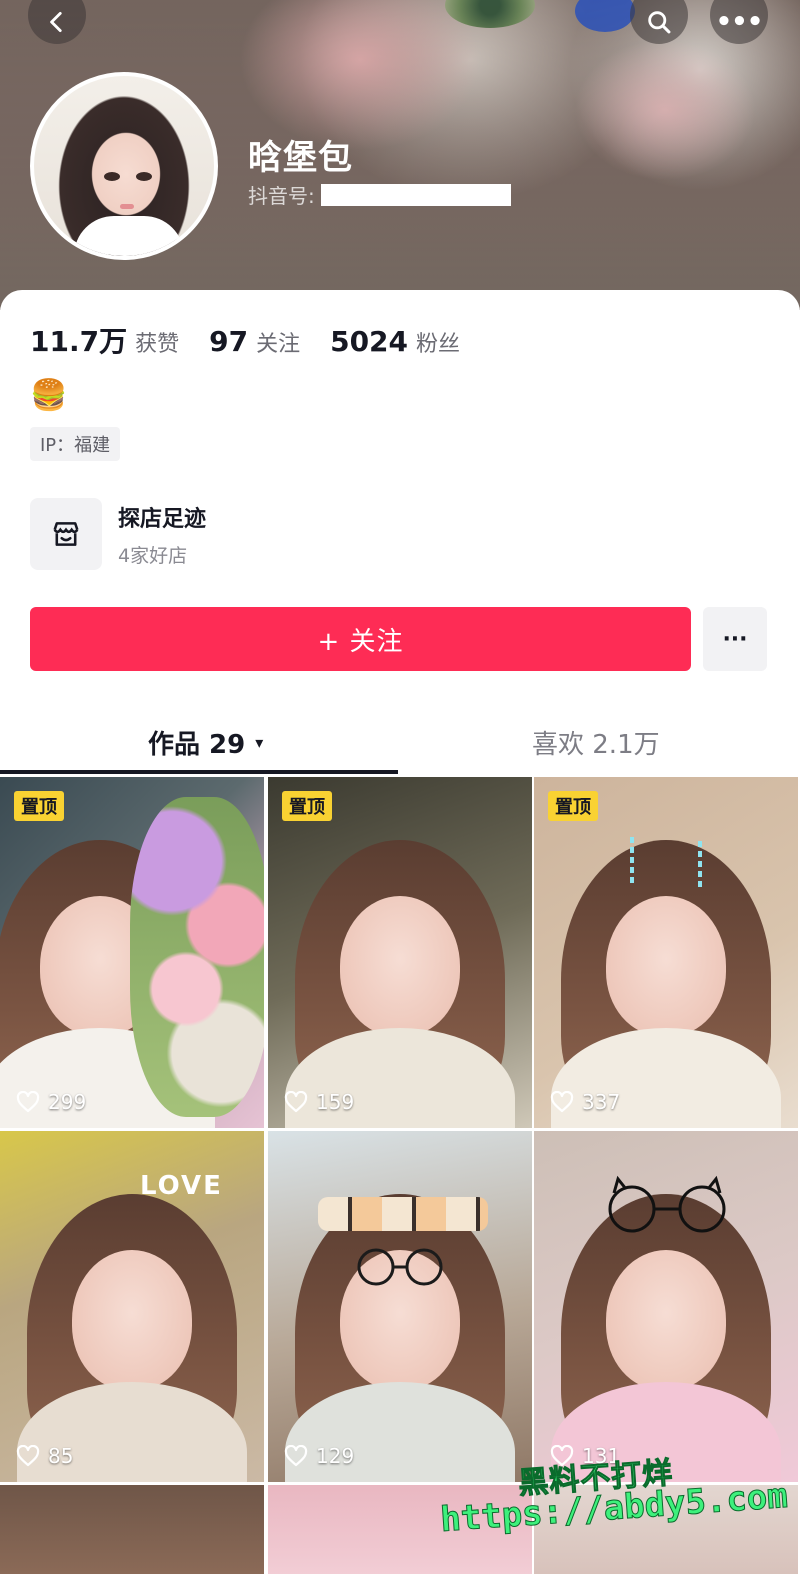 This screenshot has width=800, height=1574. Describe the element at coordinates (666, 1306) in the screenshot. I see `video-tile: 131` at that location.